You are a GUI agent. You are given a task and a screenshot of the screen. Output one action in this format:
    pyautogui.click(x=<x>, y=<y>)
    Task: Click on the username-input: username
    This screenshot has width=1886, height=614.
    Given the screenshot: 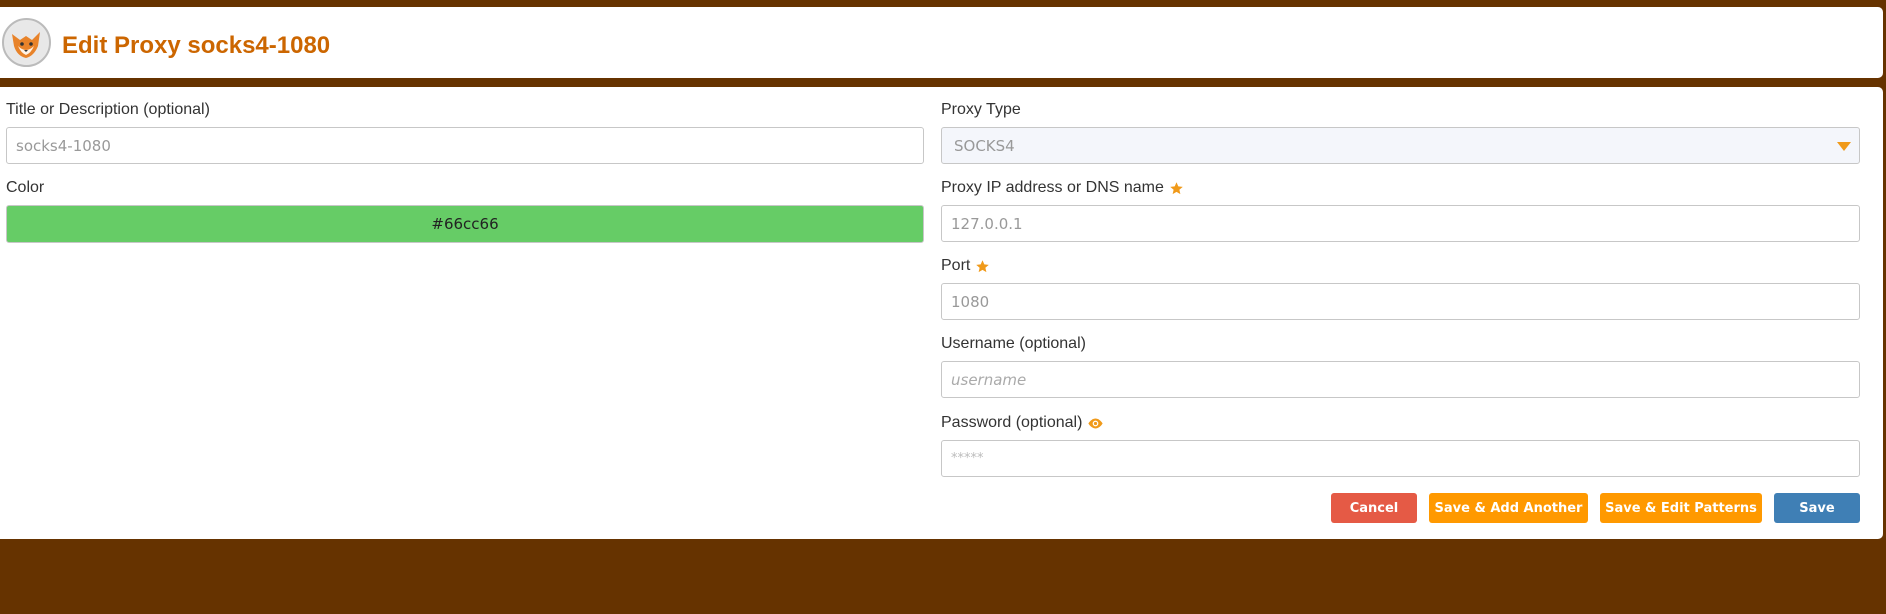 What is the action you would take?
    pyautogui.click(x=1400, y=379)
    